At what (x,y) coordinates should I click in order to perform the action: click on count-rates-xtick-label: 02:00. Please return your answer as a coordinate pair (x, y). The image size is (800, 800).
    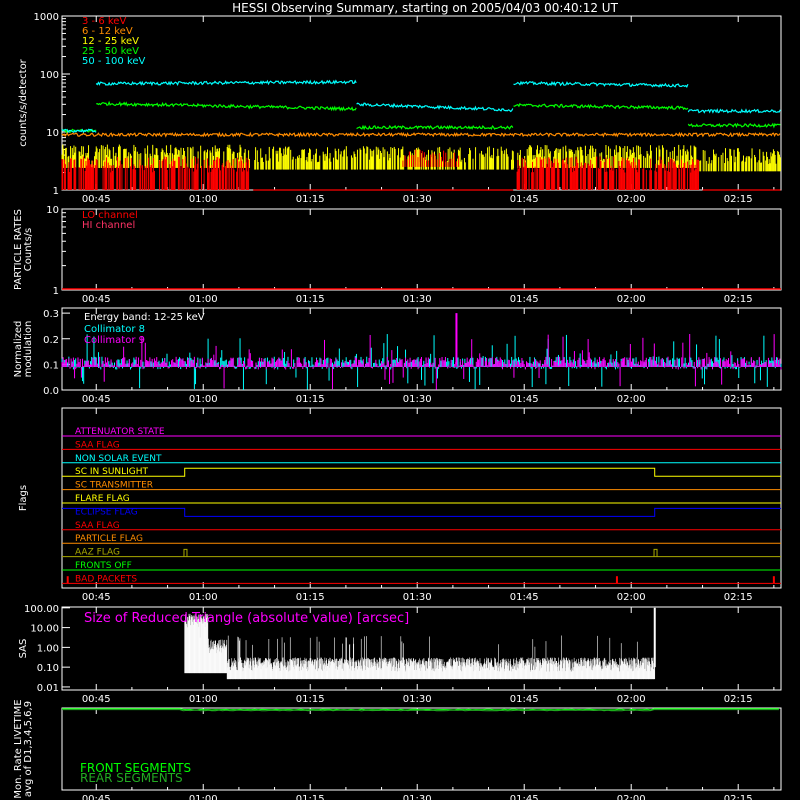
    Looking at the image, I should click on (631, 199).